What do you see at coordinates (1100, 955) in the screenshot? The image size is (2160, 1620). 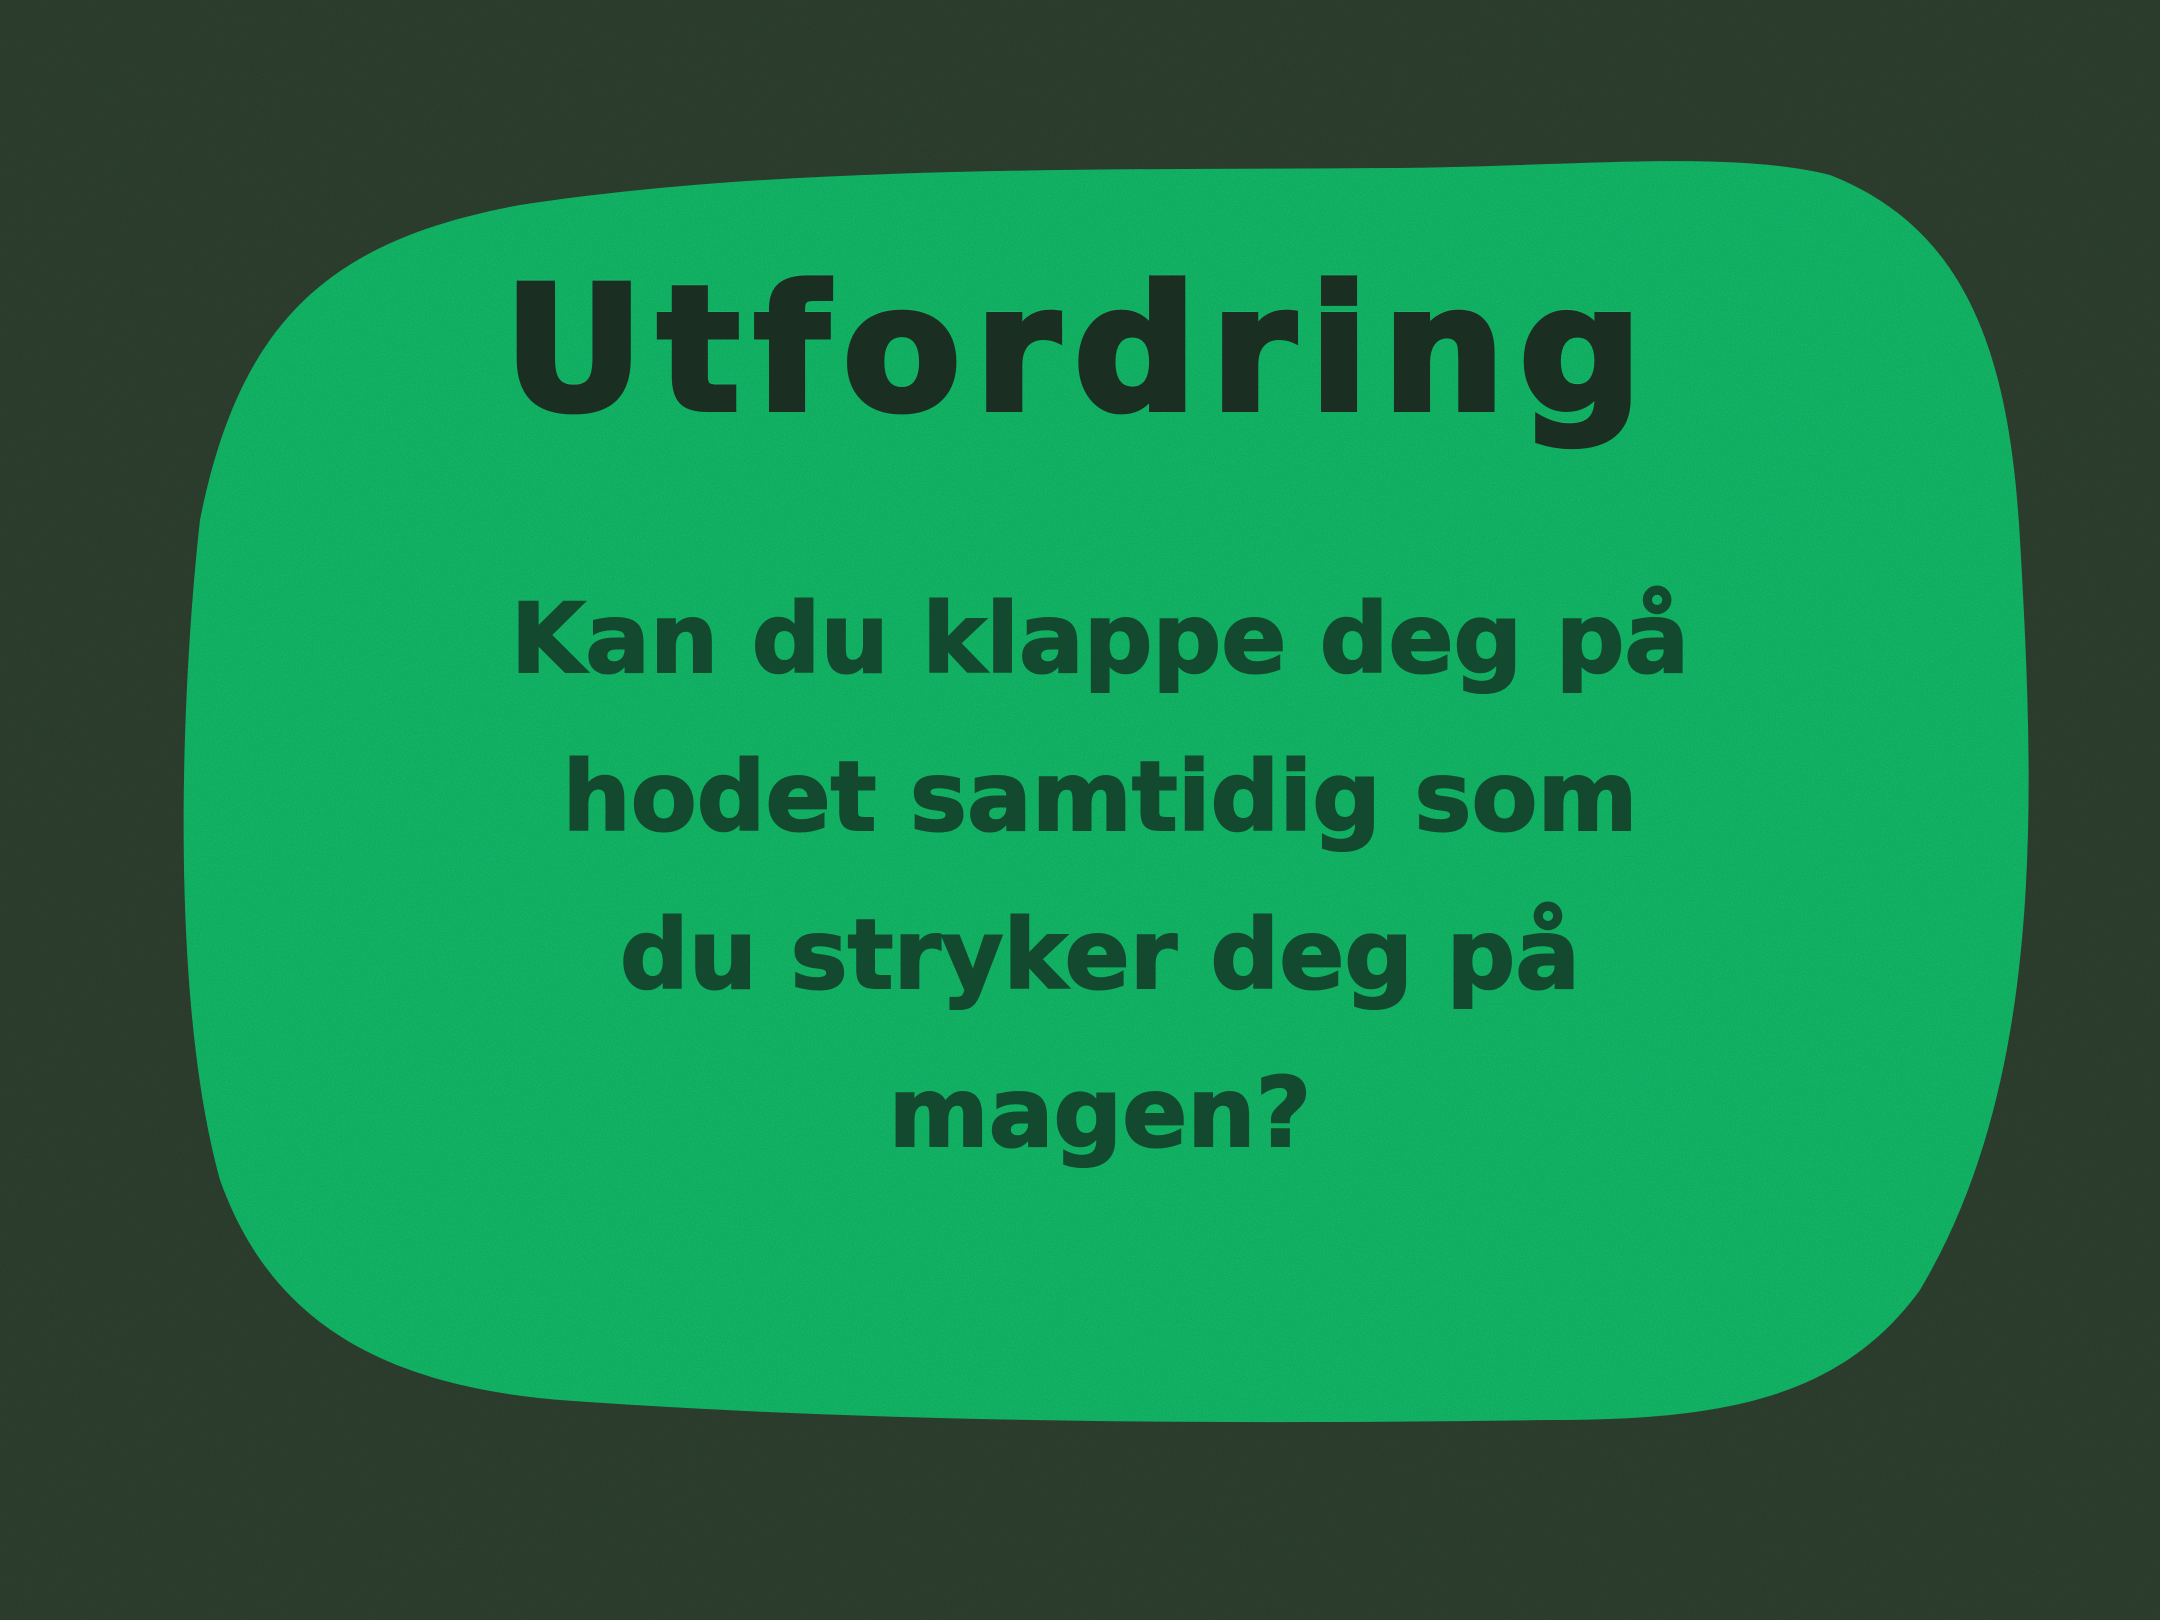 I see `question-line: du stryker deg på` at bounding box center [1100, 955].